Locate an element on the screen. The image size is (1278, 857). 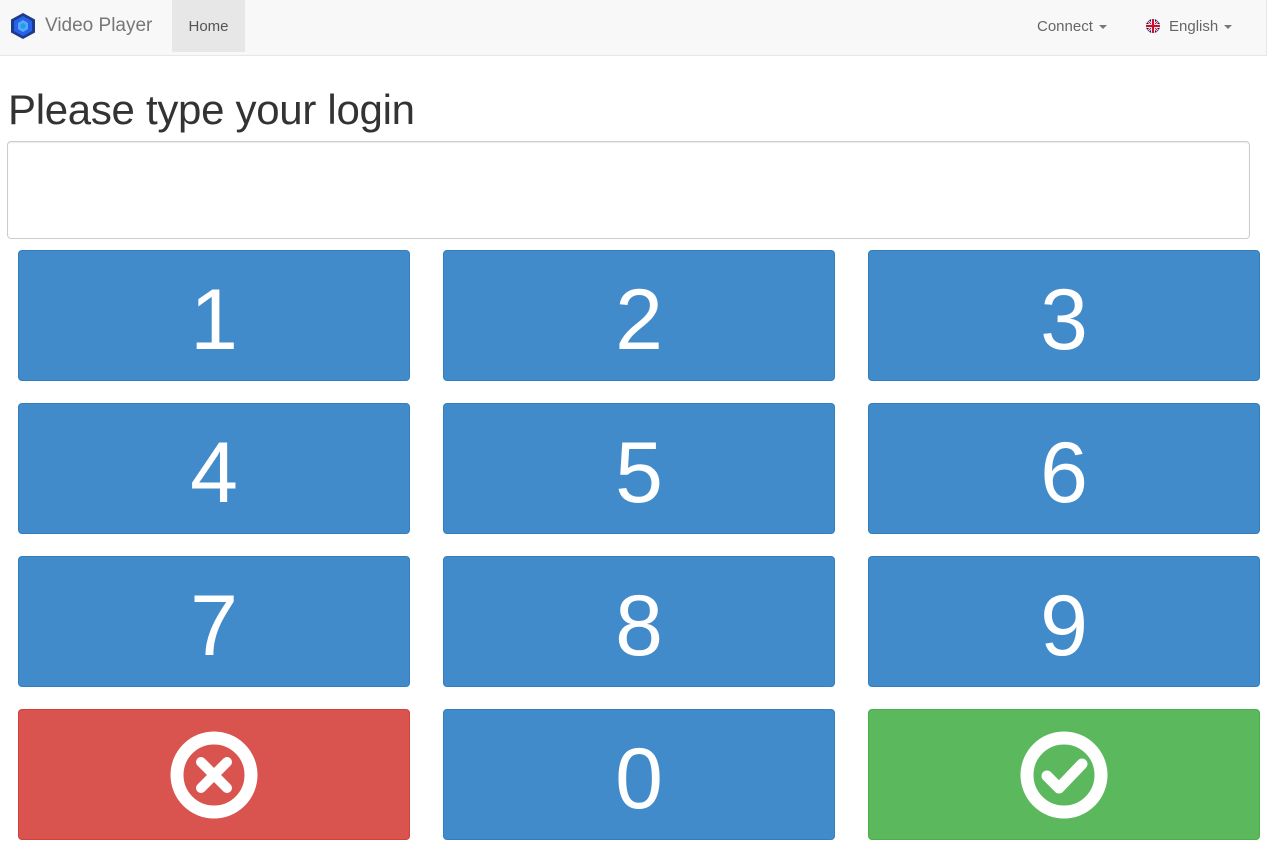
keypad-key-4: 4 is located at coordinates (214, 468).